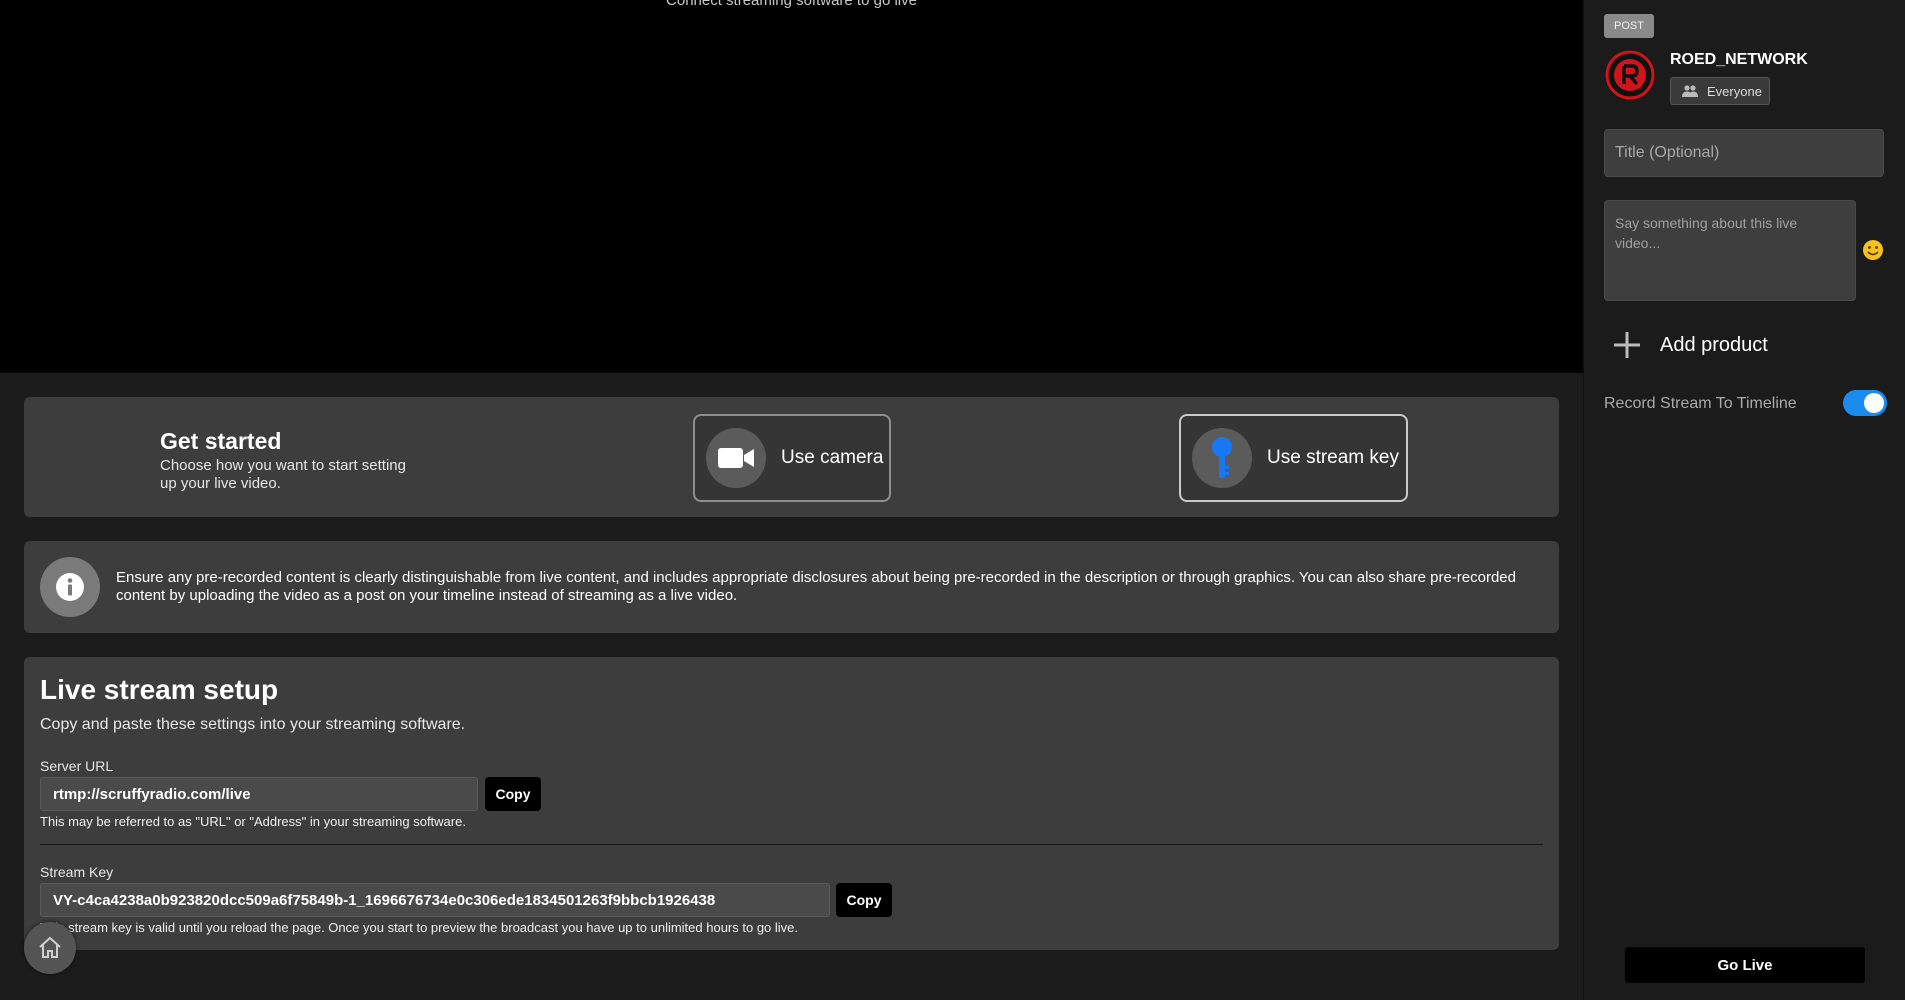 The width and height of the screenshot is (1905, 1000). What do you see at coordinates (1700, 403) in the screenshot?
I see `record-stream-label: Record Stream To Timeline` at bounding box center [1700, 403].